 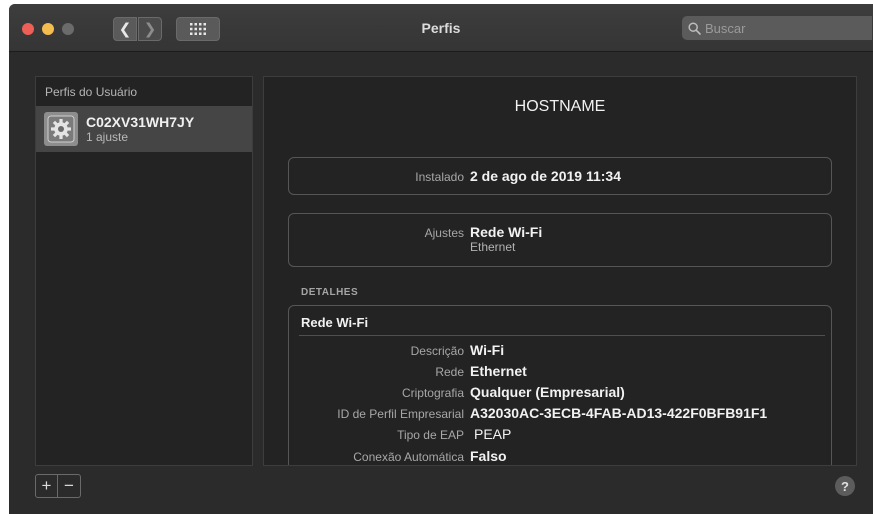 What do you see at coordinates (48, 29) in the screenshot?
I see `minimize-window-button` at bounding box center [48, 29].